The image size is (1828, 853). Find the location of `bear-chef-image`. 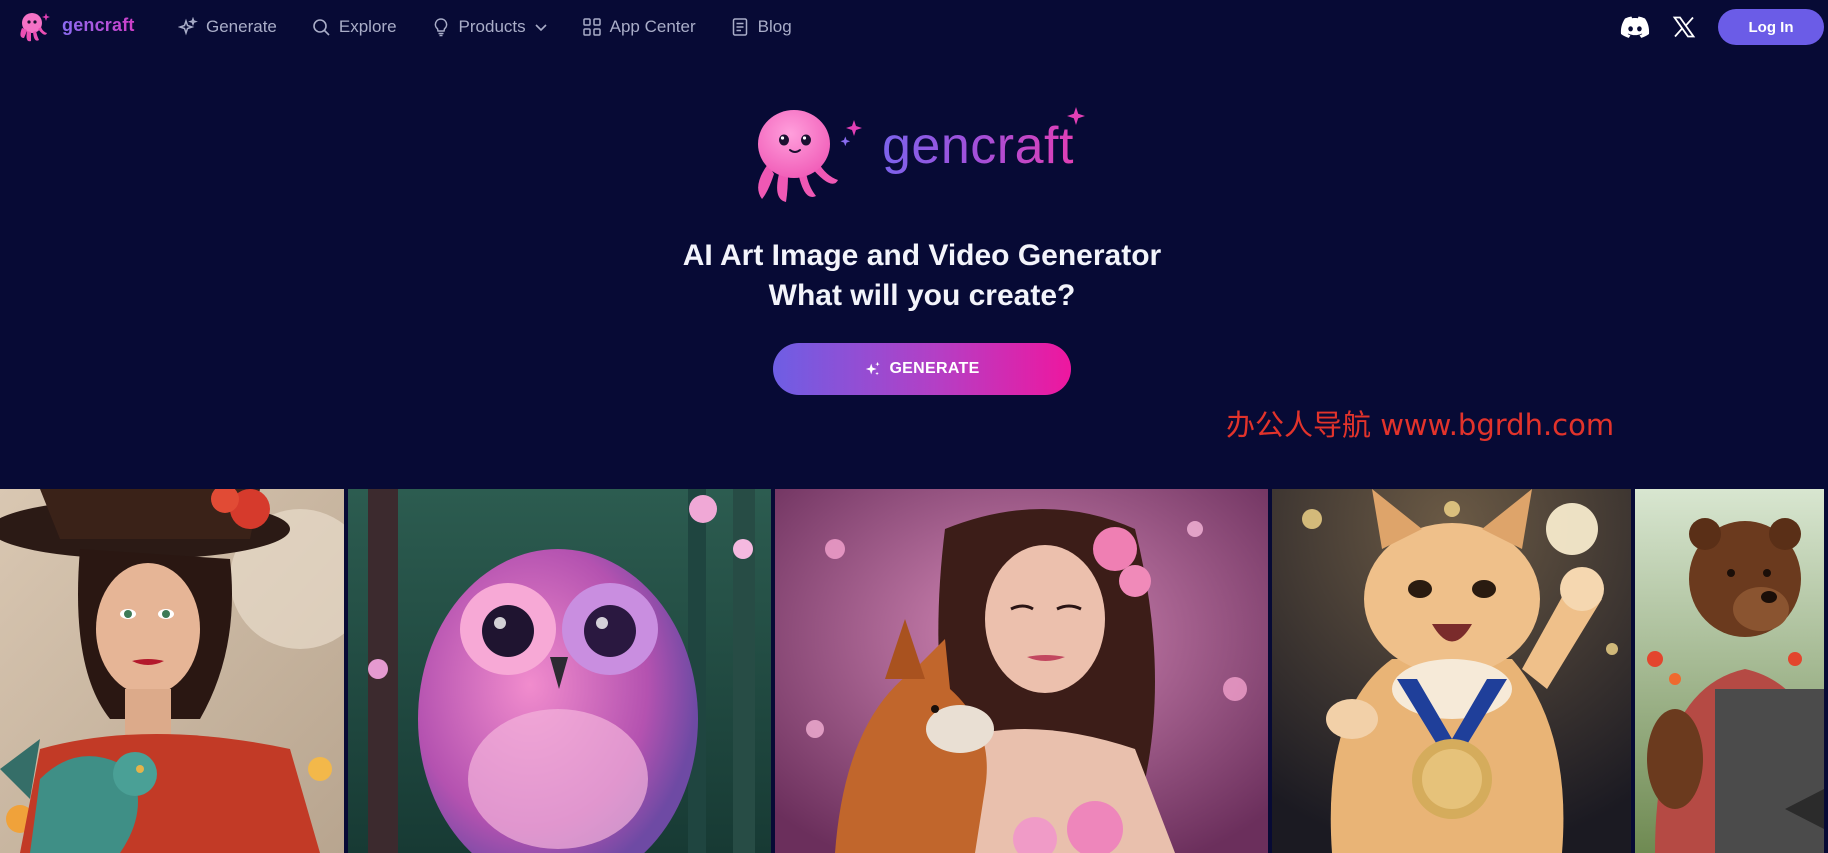

bear-chef-image is located at coordinates (1729, 671).